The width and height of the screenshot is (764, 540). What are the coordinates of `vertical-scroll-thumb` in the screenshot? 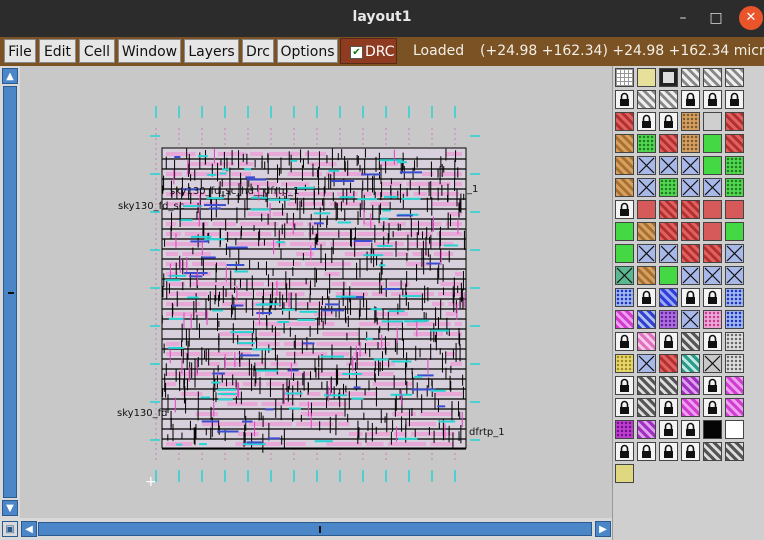 It's located at (11, 293).